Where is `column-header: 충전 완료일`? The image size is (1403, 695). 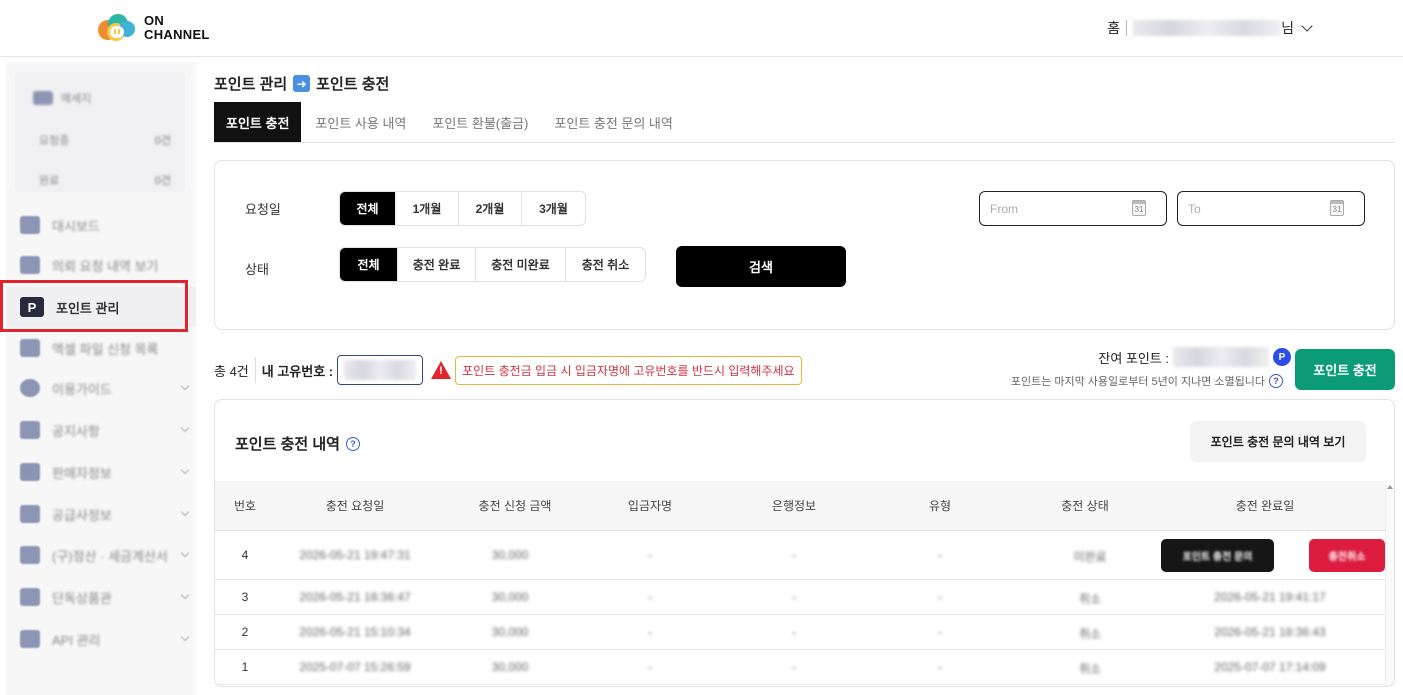 column-header: 충전 완료일 is located at coordinates (1265, 506).